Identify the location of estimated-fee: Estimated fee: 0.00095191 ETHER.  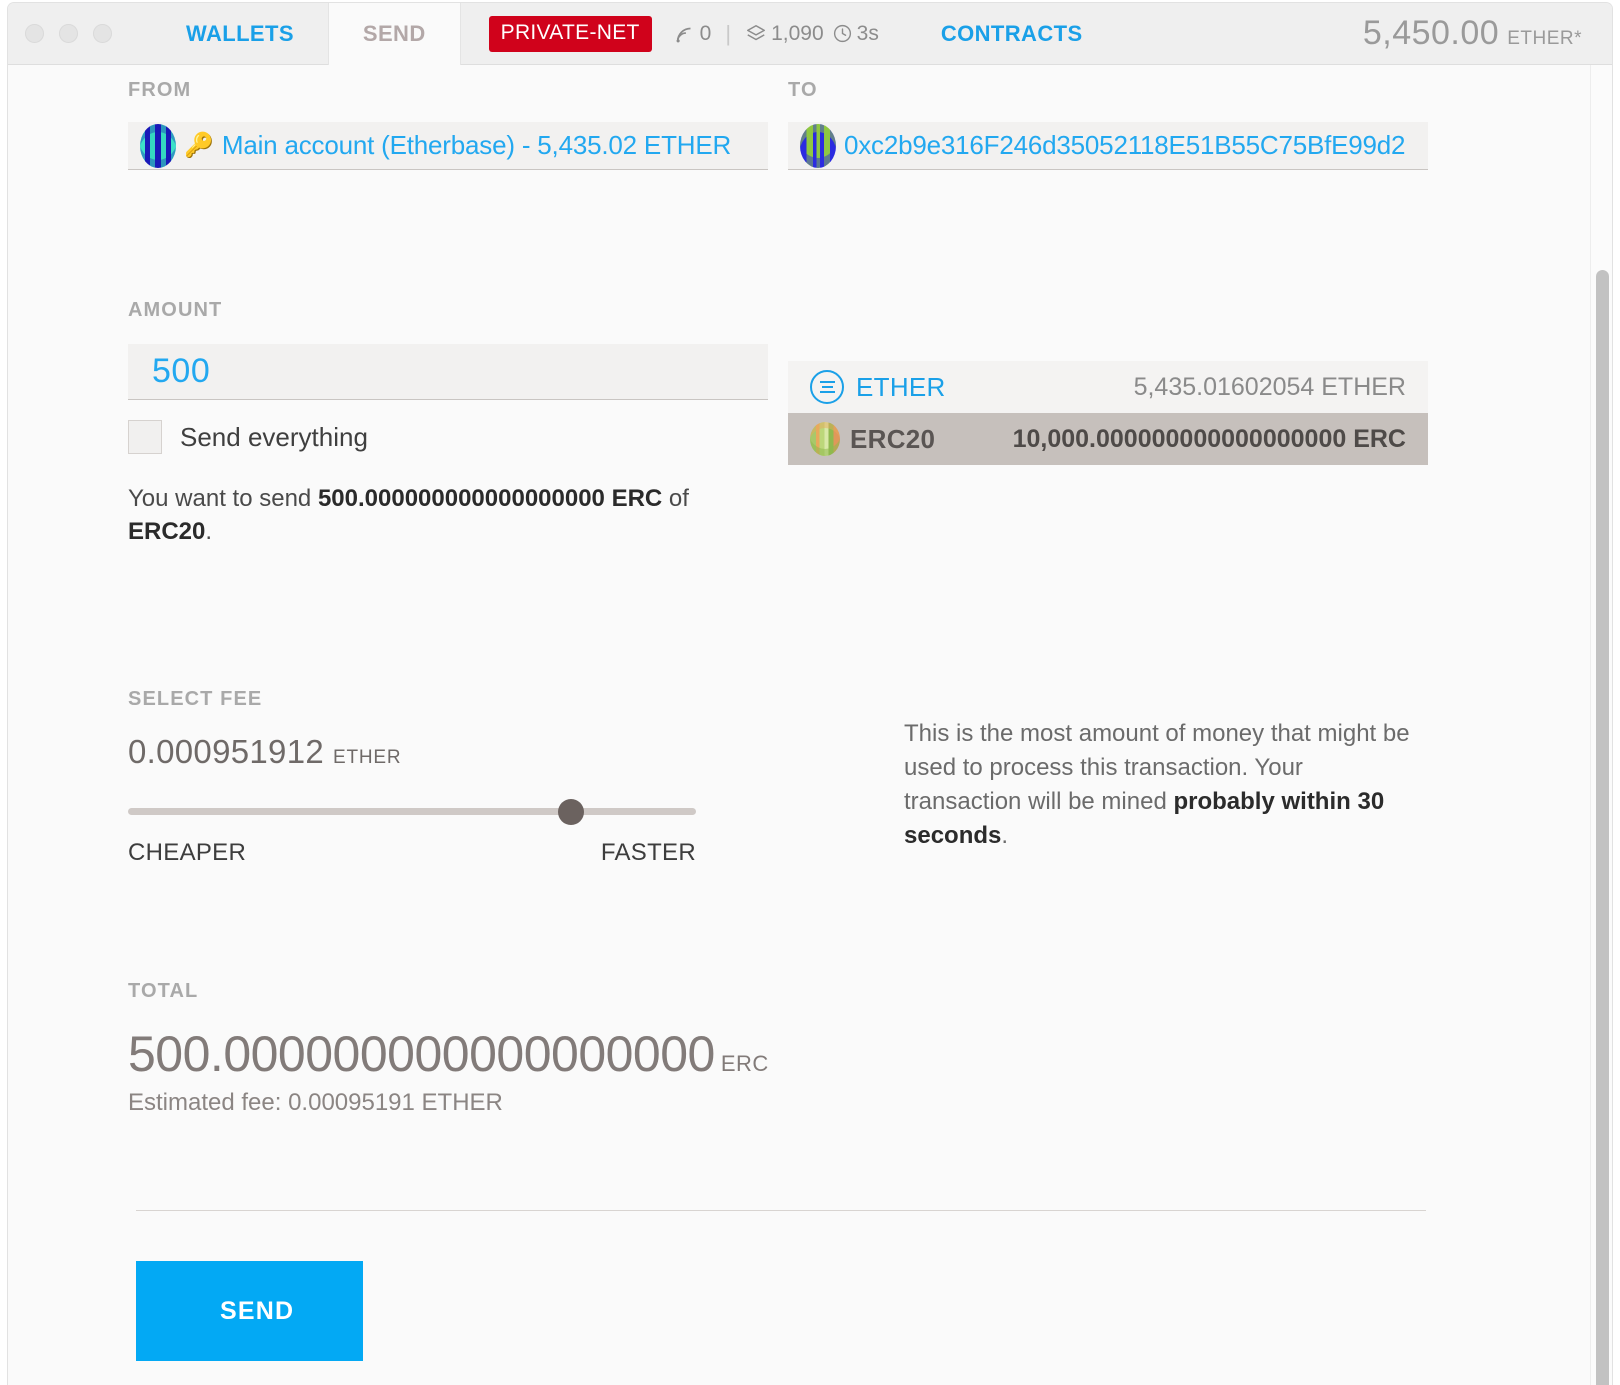
(315, 1102).